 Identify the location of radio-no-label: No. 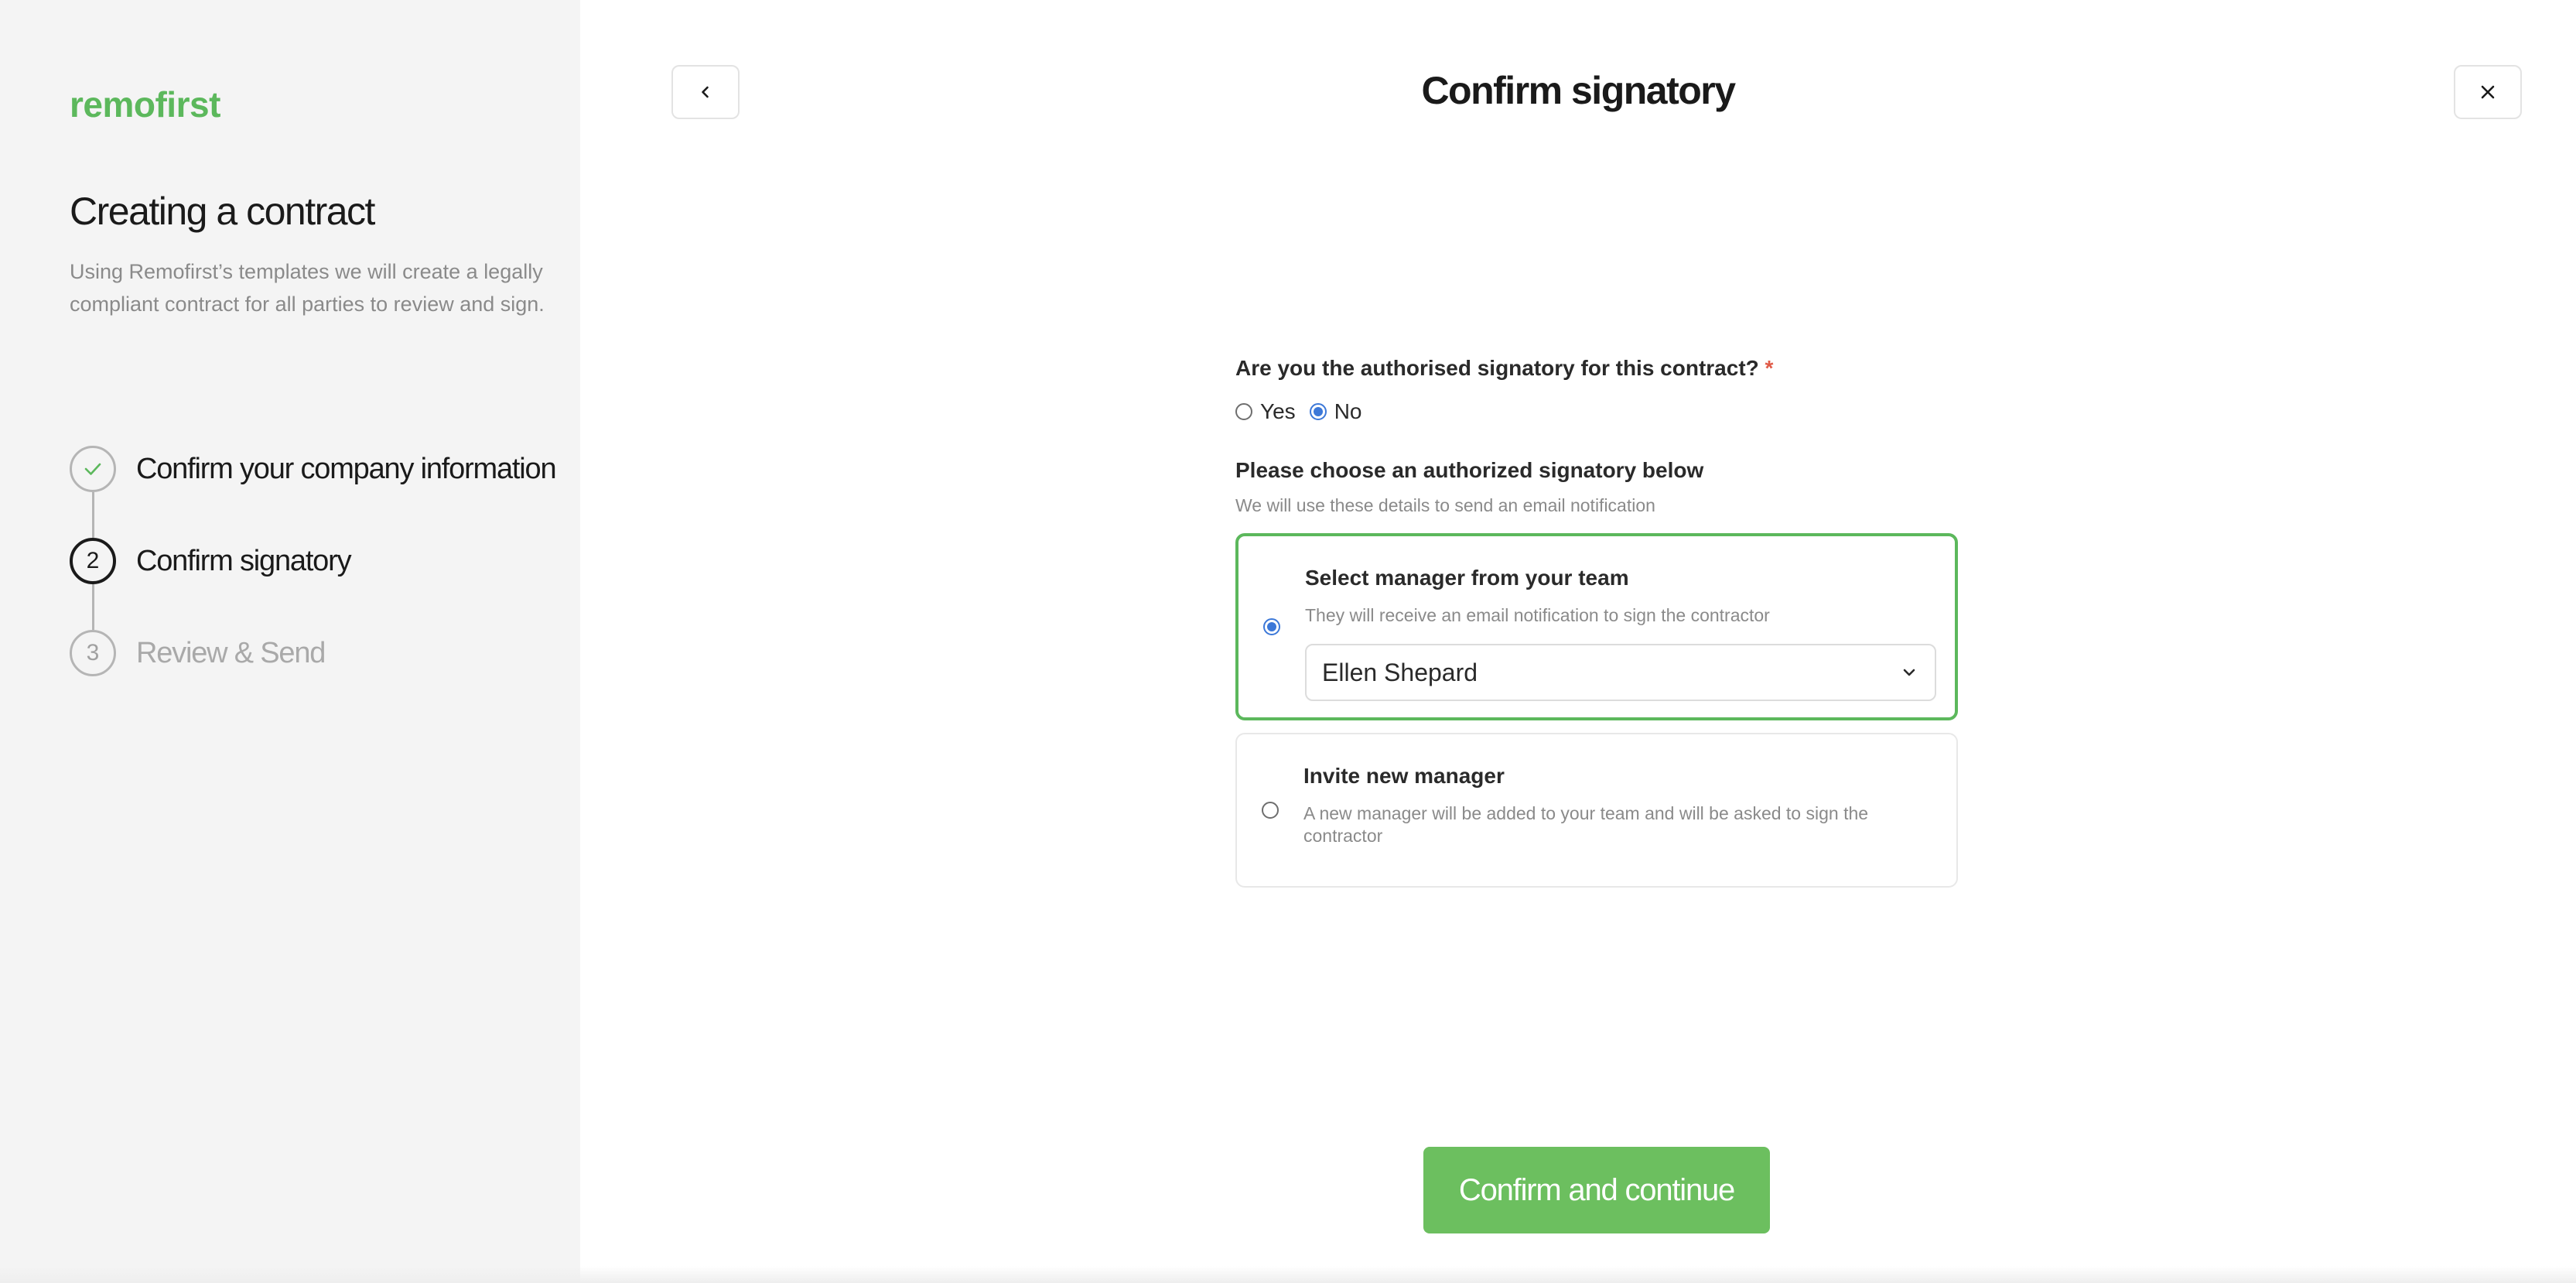
(1348, 411).